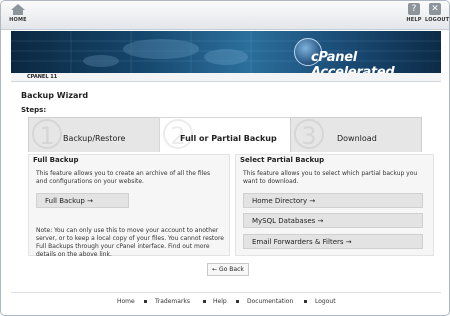 This screenshot has height=316, width=450. I want to click on help-icon: ?, so click(414, 9).